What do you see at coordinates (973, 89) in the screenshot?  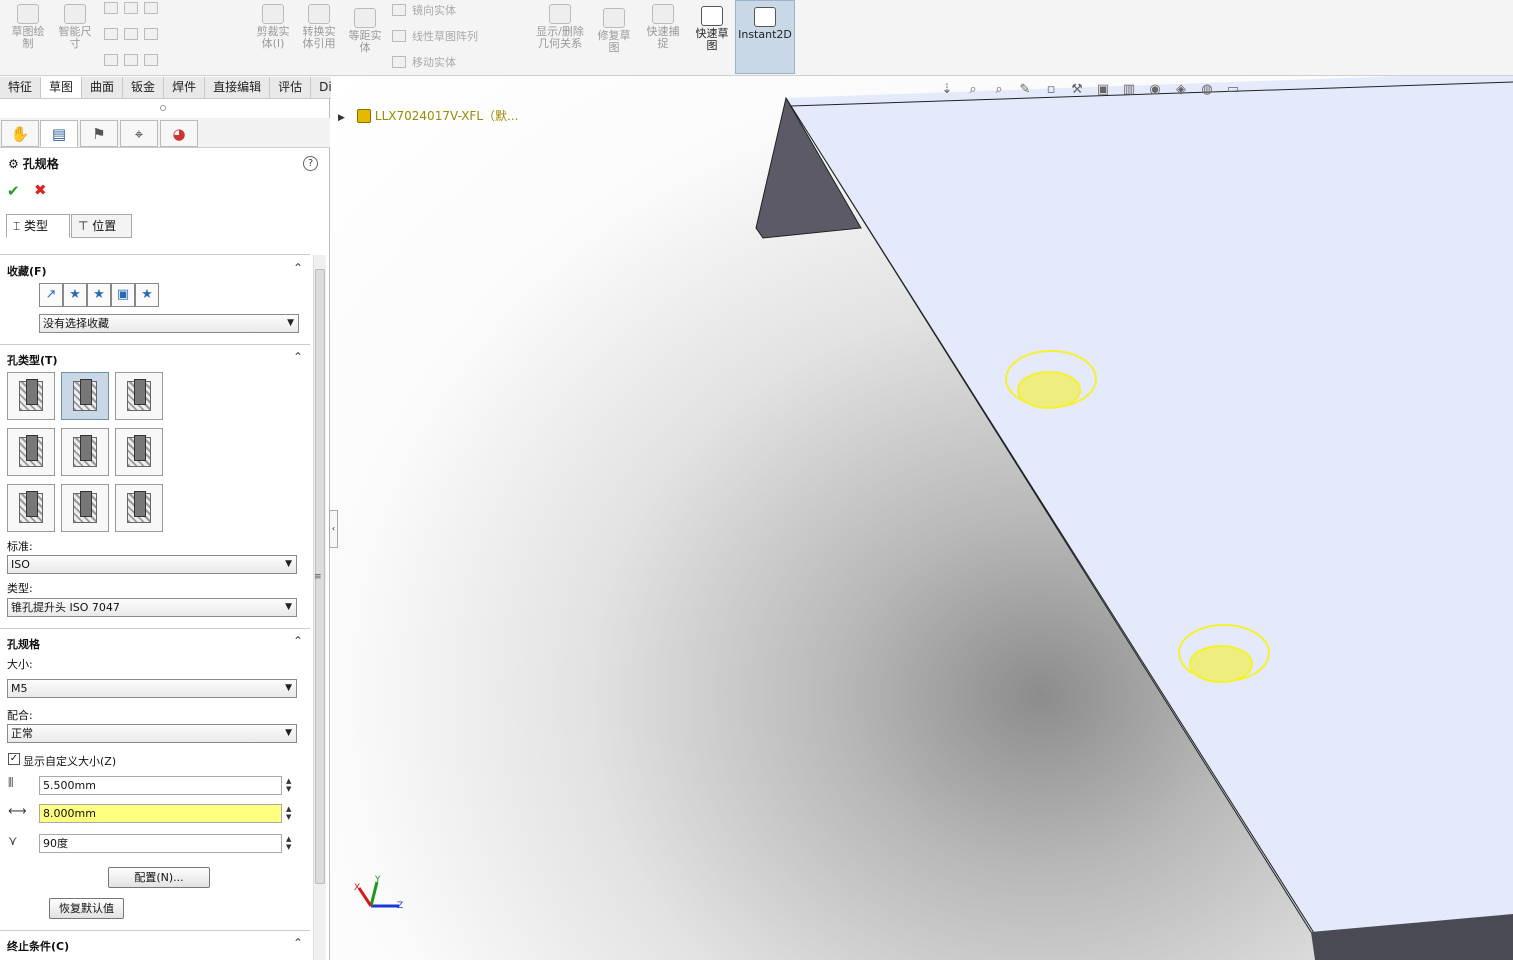 I see `zoom-fit-icon: ⌕` at bounding box center [973, 89].